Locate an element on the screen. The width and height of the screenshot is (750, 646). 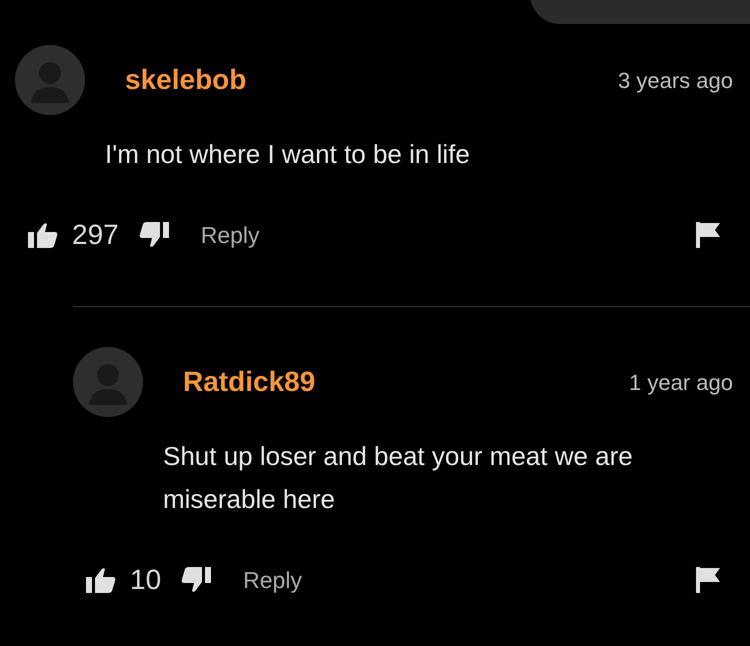
timestamp: 1 year ago is located at coordinates (681, 382).